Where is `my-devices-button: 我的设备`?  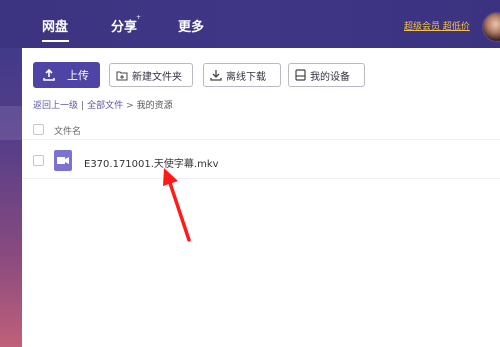
my-devices-button: 我的设备 is located at coordinates (326, 75).